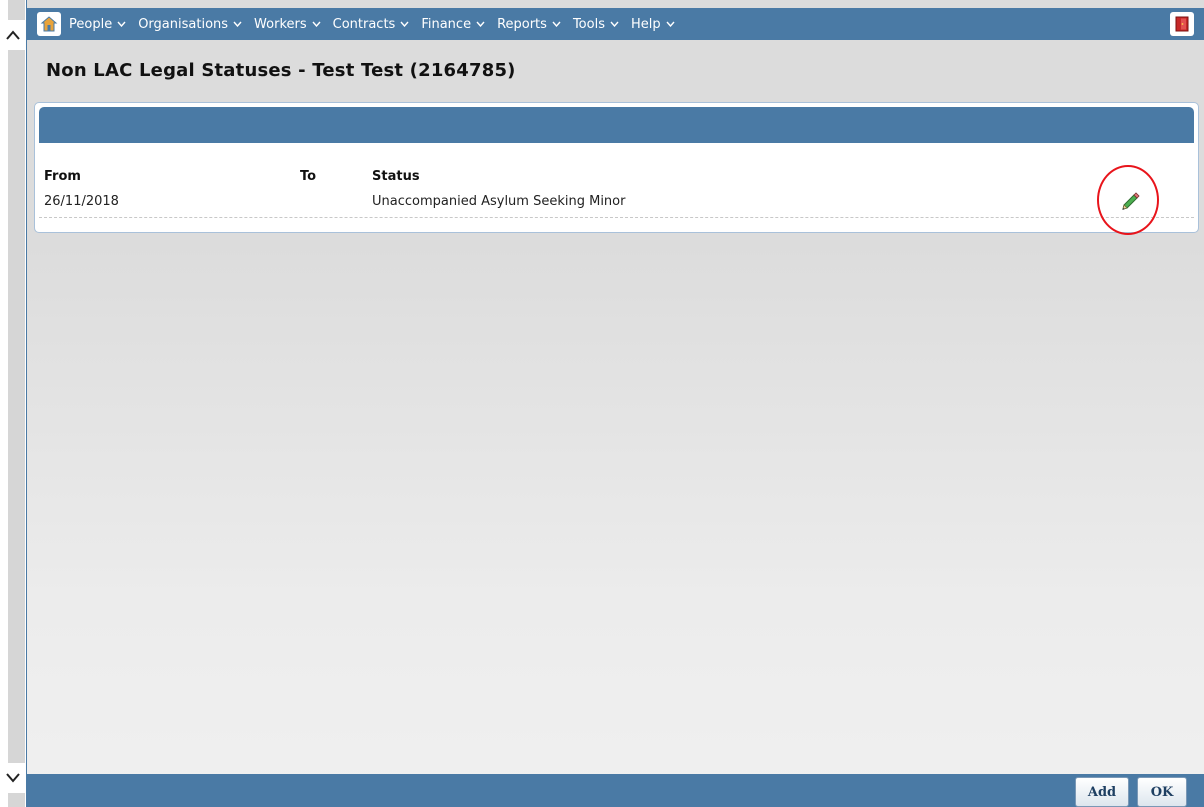 The width and height of the screenshot is (1204, 807). I want to click on exit-button, so click(1182, 24).